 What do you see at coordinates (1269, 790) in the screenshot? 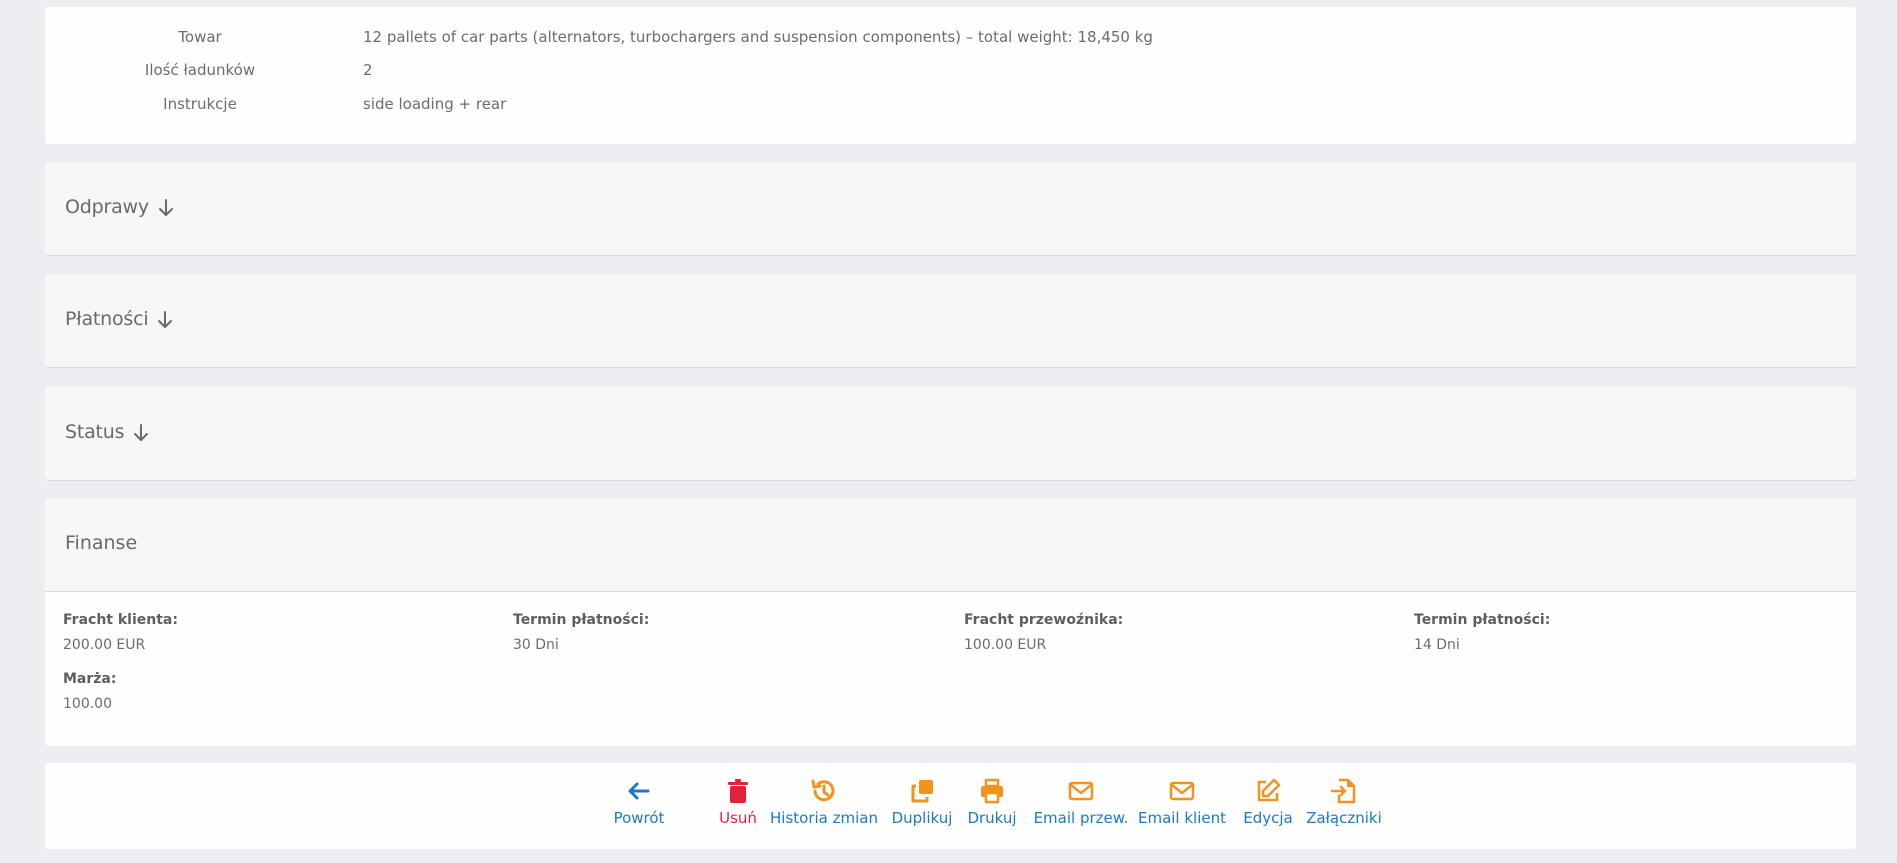
I see `edit-icon` at bounding box center [1269, 790].